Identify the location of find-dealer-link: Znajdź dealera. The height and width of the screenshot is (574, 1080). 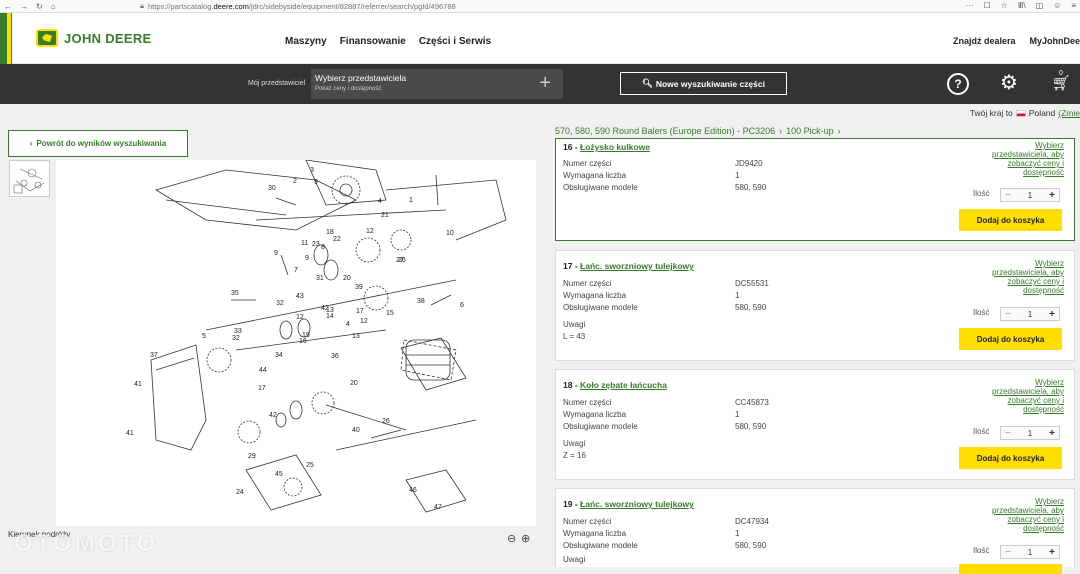
(984, 41).